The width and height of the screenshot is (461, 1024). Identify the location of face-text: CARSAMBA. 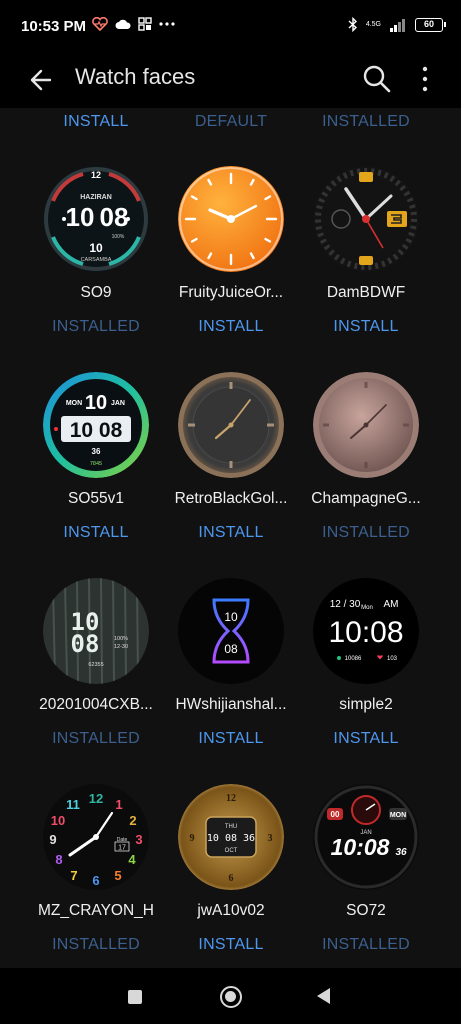
(96, 260).